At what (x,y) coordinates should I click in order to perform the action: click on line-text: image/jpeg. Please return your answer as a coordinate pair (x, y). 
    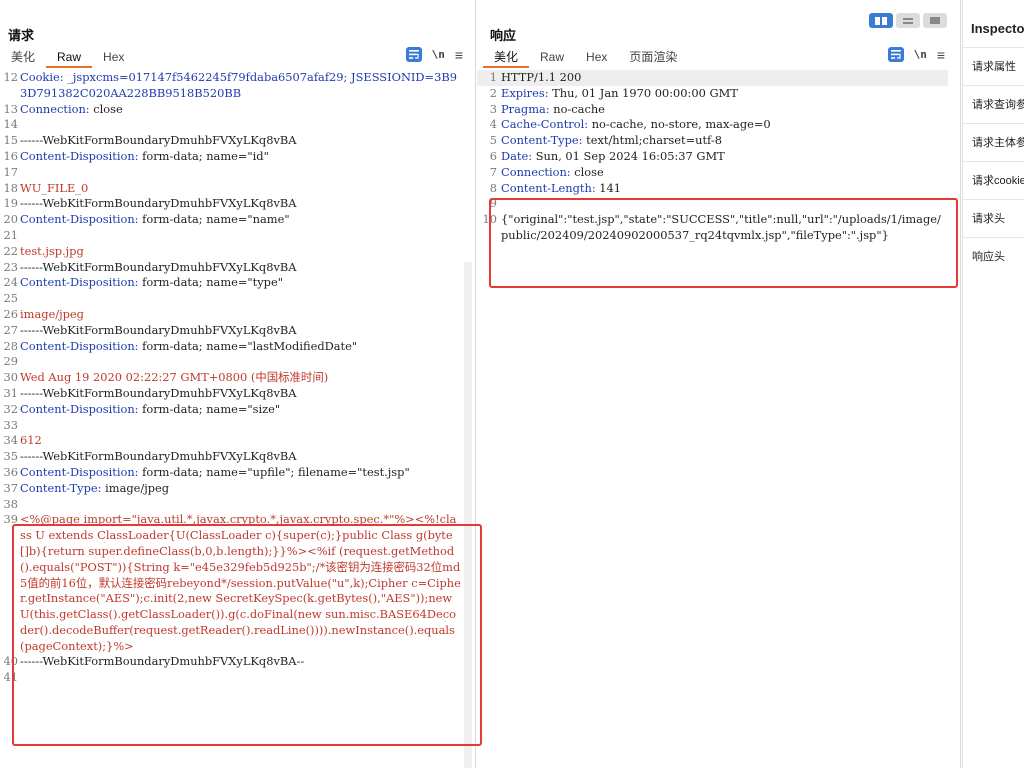
    Looking at the image, I should click on (247, 315).